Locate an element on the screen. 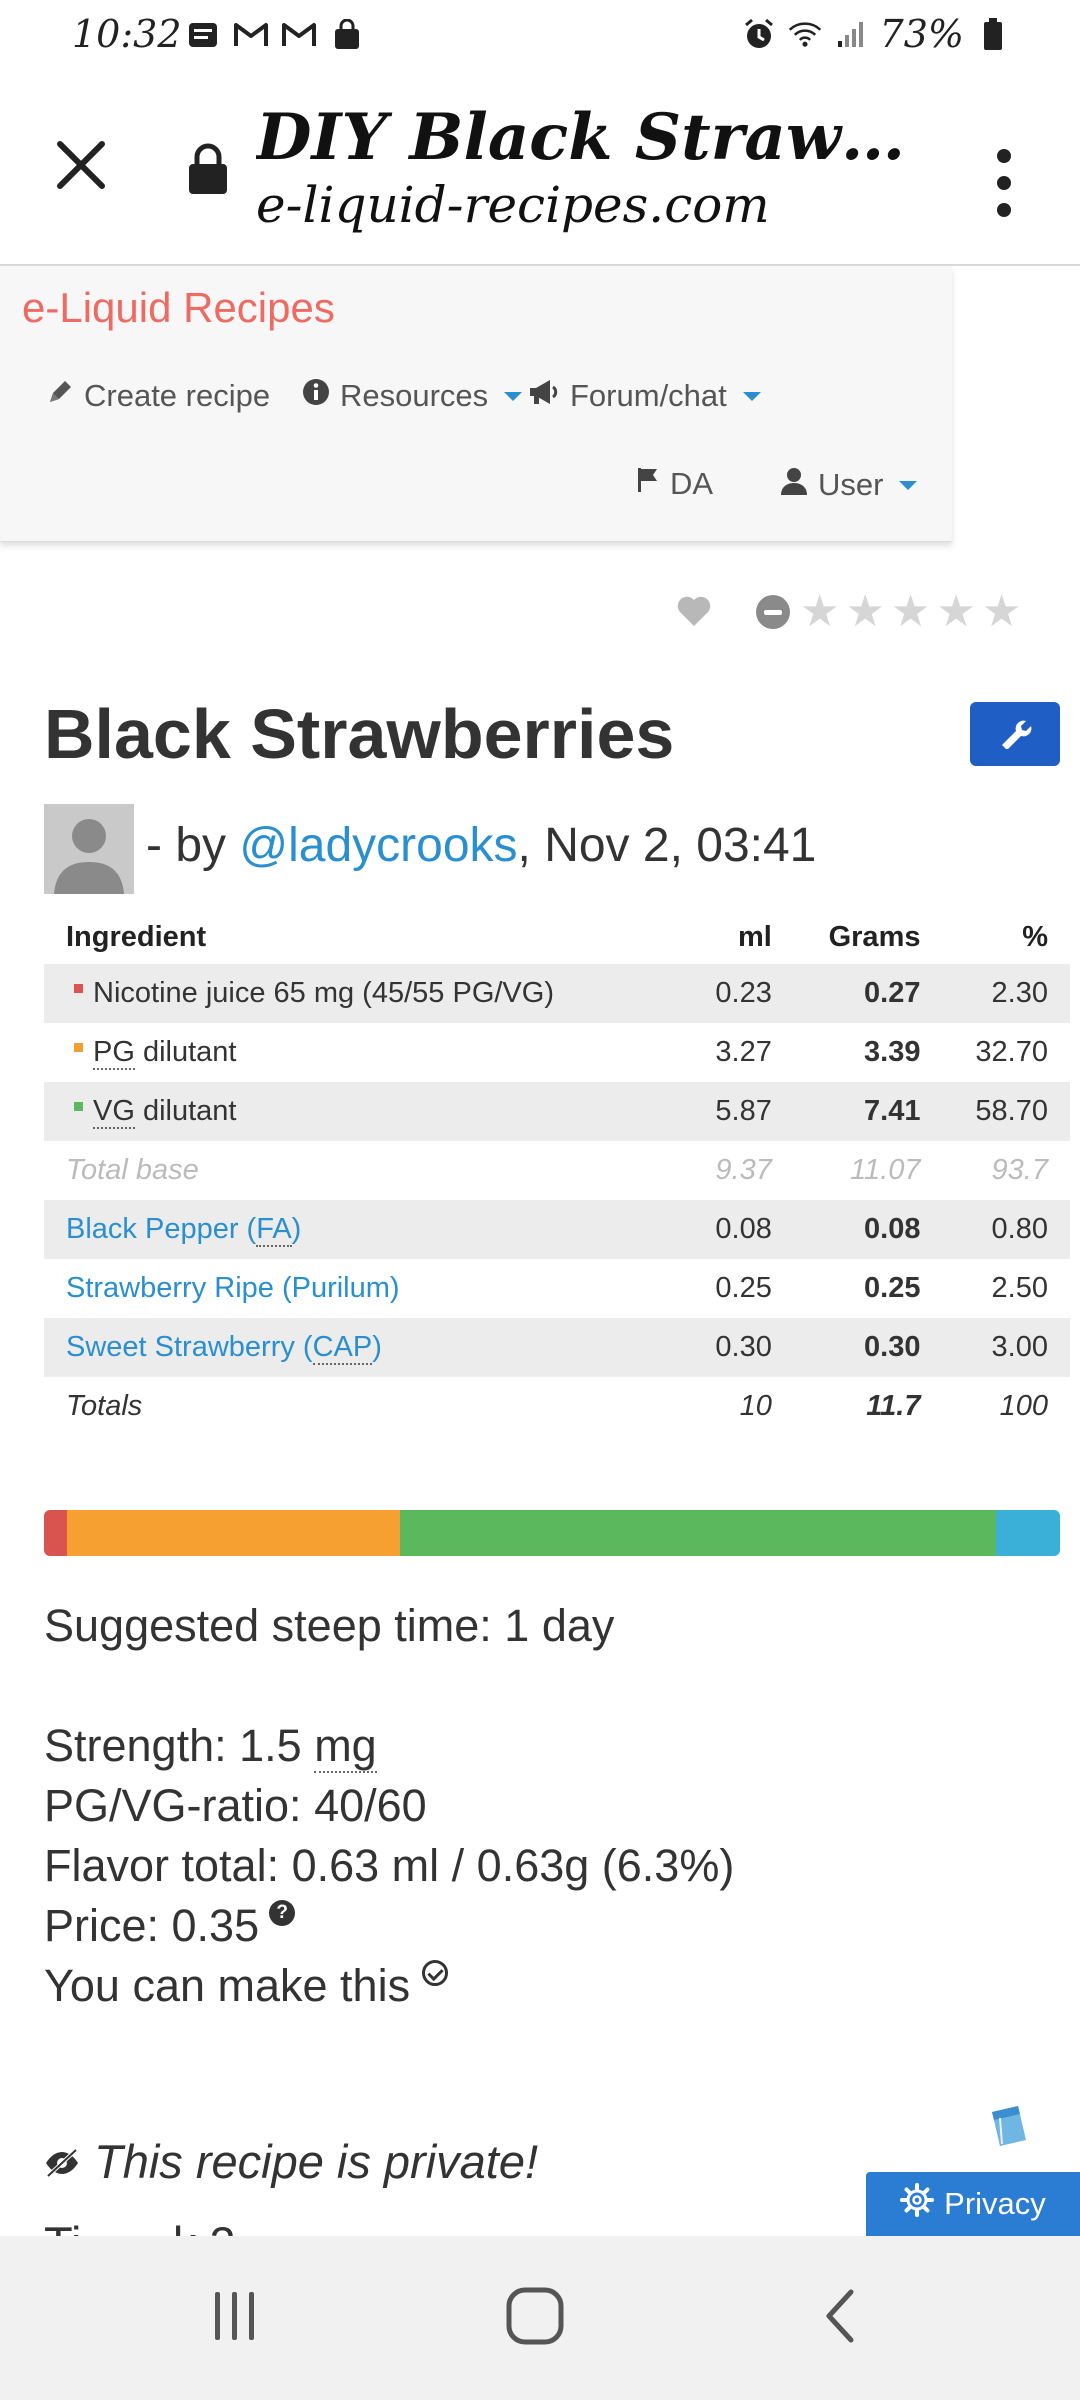 This screenshot has height=2400, width=1080. composition-segment-vg is located at coordinates (697, 1533).